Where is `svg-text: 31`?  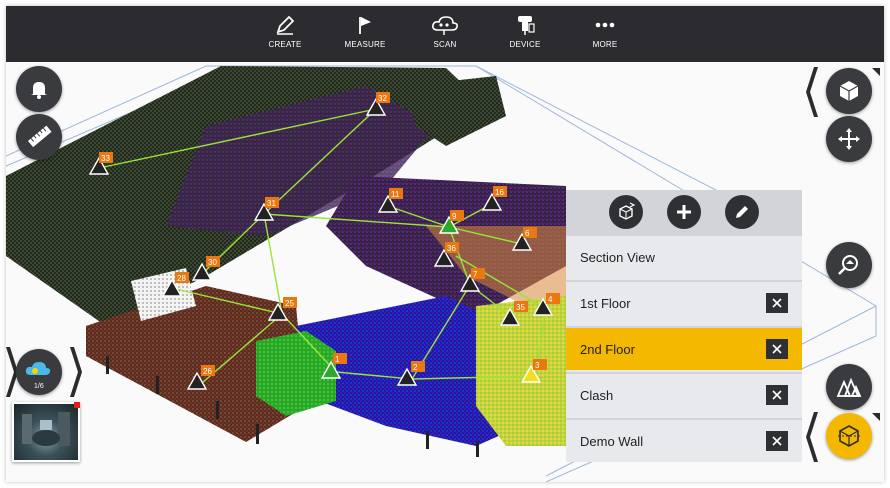 svg-text: 31 is located at coordinates (271, 203).